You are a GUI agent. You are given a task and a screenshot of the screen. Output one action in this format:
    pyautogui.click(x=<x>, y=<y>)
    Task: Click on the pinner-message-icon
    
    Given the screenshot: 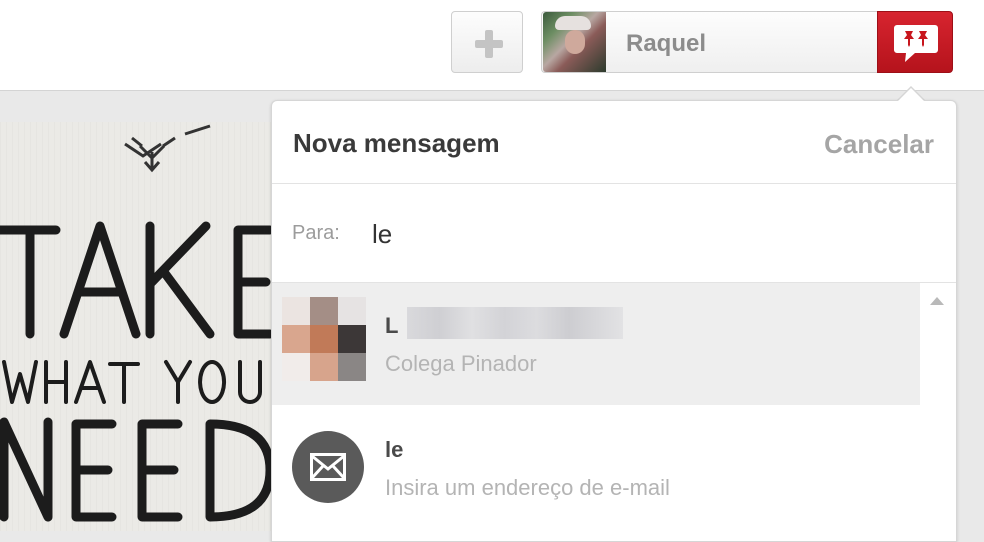 What is the action you would take?
    pyautogui.click(x=916, y=43)
    